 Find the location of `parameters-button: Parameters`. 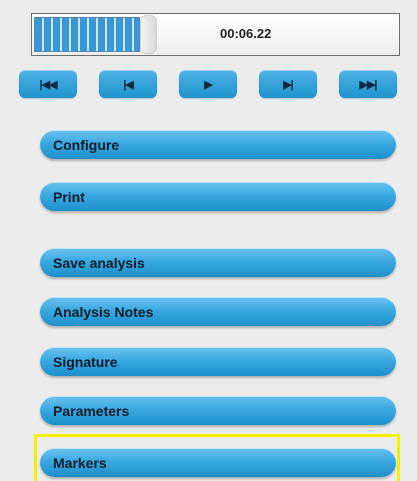

parameters-button: Parameters is located at coordinates (218, 410).